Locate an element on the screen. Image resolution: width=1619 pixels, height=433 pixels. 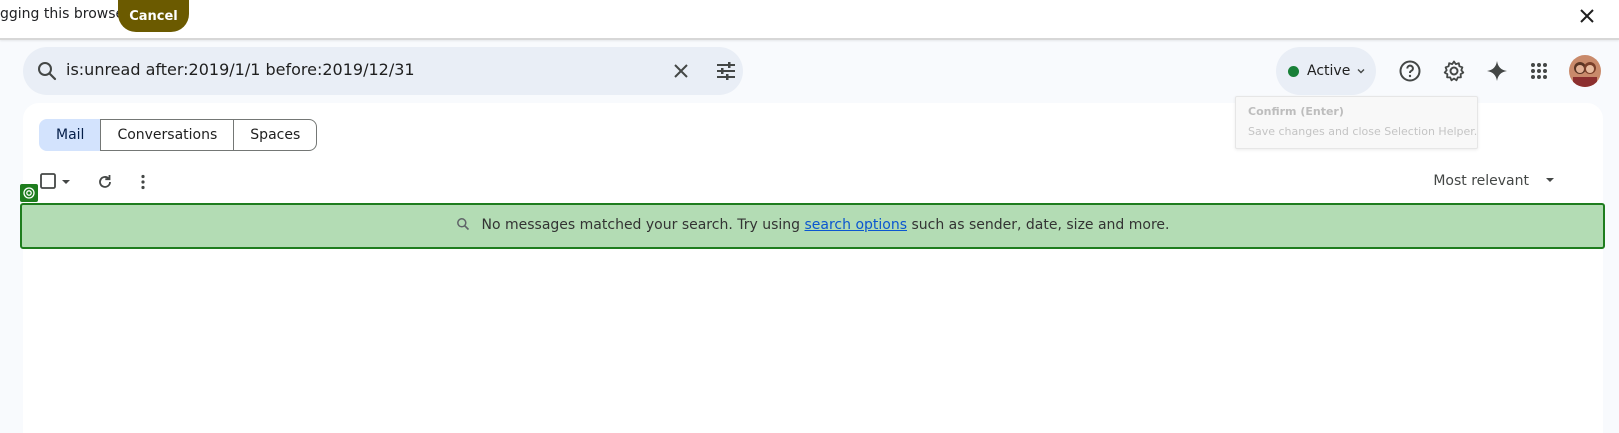
clear-search-icon is located at coordinates (681, 71).